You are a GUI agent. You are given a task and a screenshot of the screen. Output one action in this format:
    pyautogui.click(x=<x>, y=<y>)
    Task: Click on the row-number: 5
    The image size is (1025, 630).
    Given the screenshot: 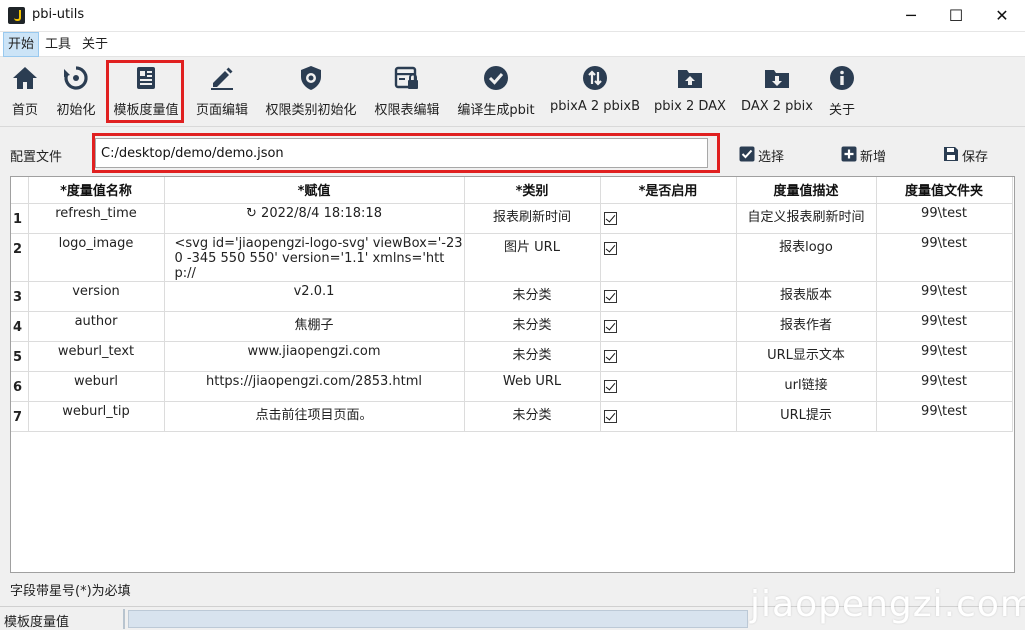 What is the action you would take?
    pyautogui.click(x=20, y=356)
    